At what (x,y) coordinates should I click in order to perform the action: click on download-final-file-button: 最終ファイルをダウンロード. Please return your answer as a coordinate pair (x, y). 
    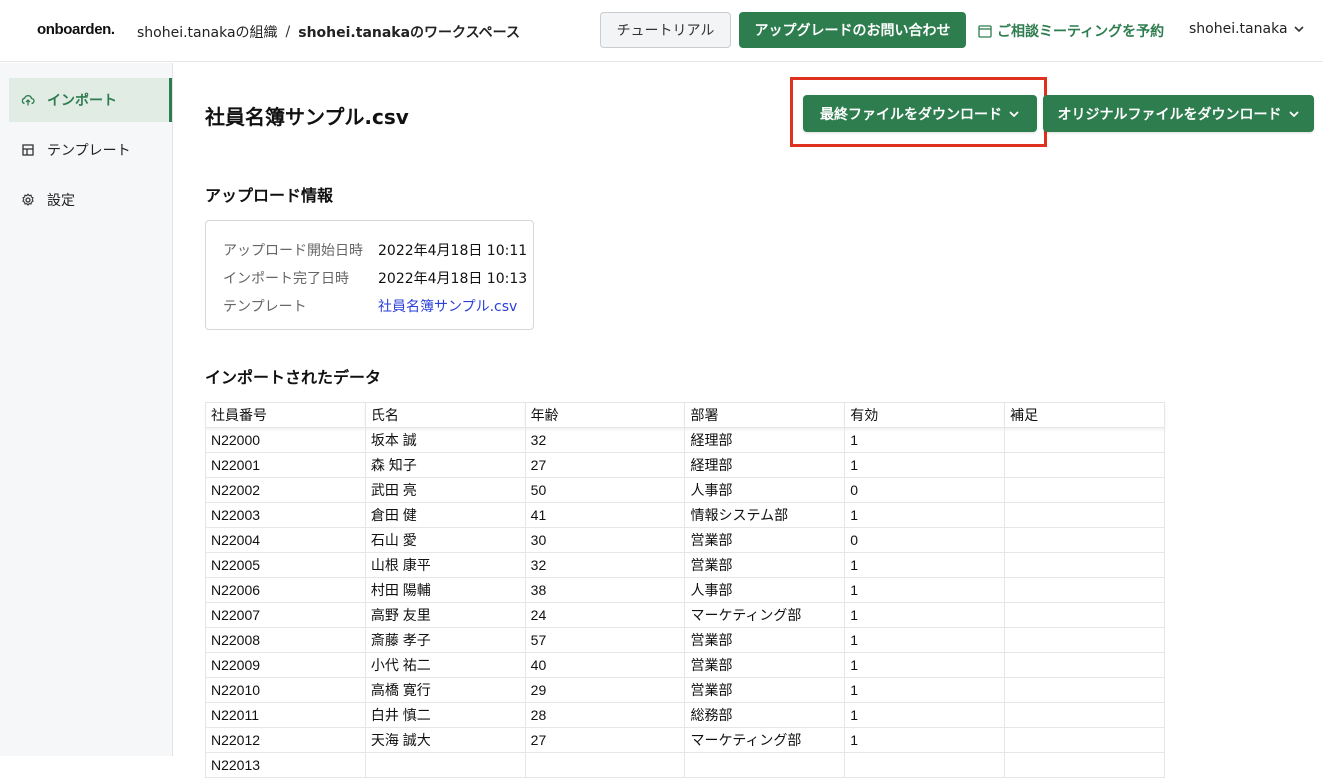
    Looking at the image, I should click on (920, 113).